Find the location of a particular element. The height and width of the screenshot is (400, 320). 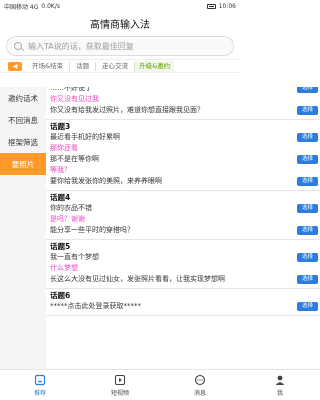

line-text: 长这么大没有见过仙女，发张照片看看，让我实现梦想啊 is located at coordinates (137, 279).